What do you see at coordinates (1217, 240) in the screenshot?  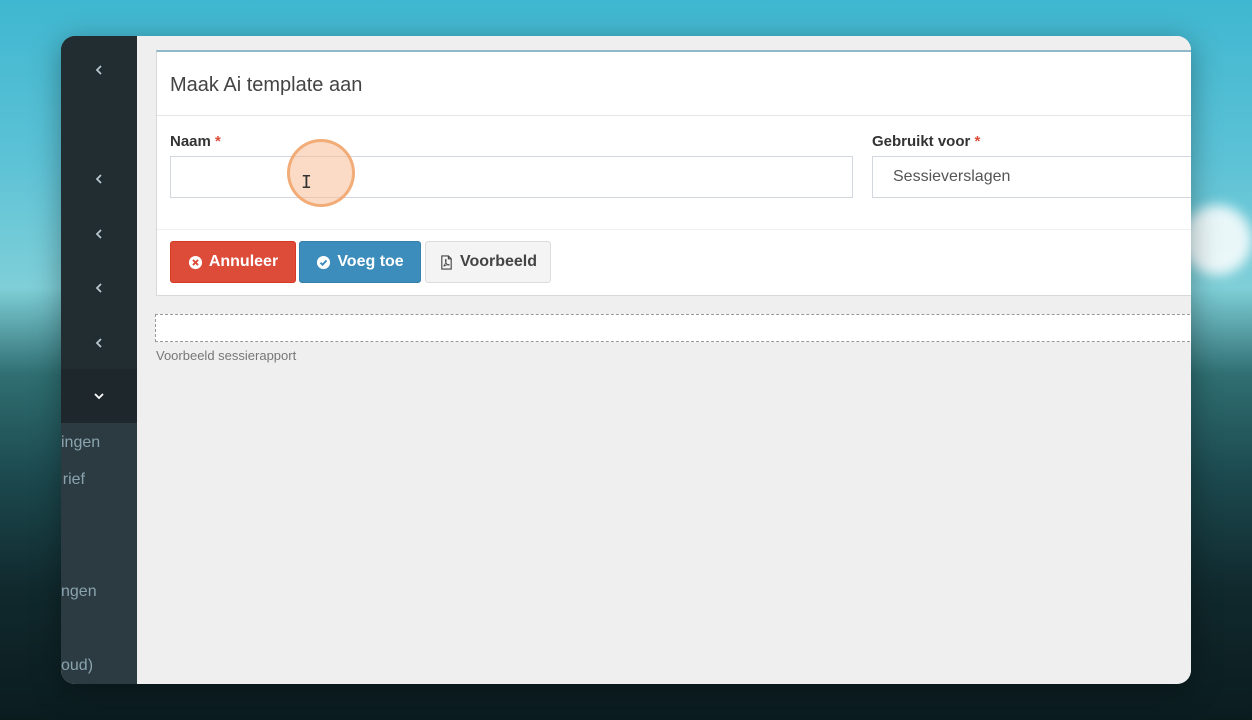 I see `background-cloud` at bounding box center [1217, 240].